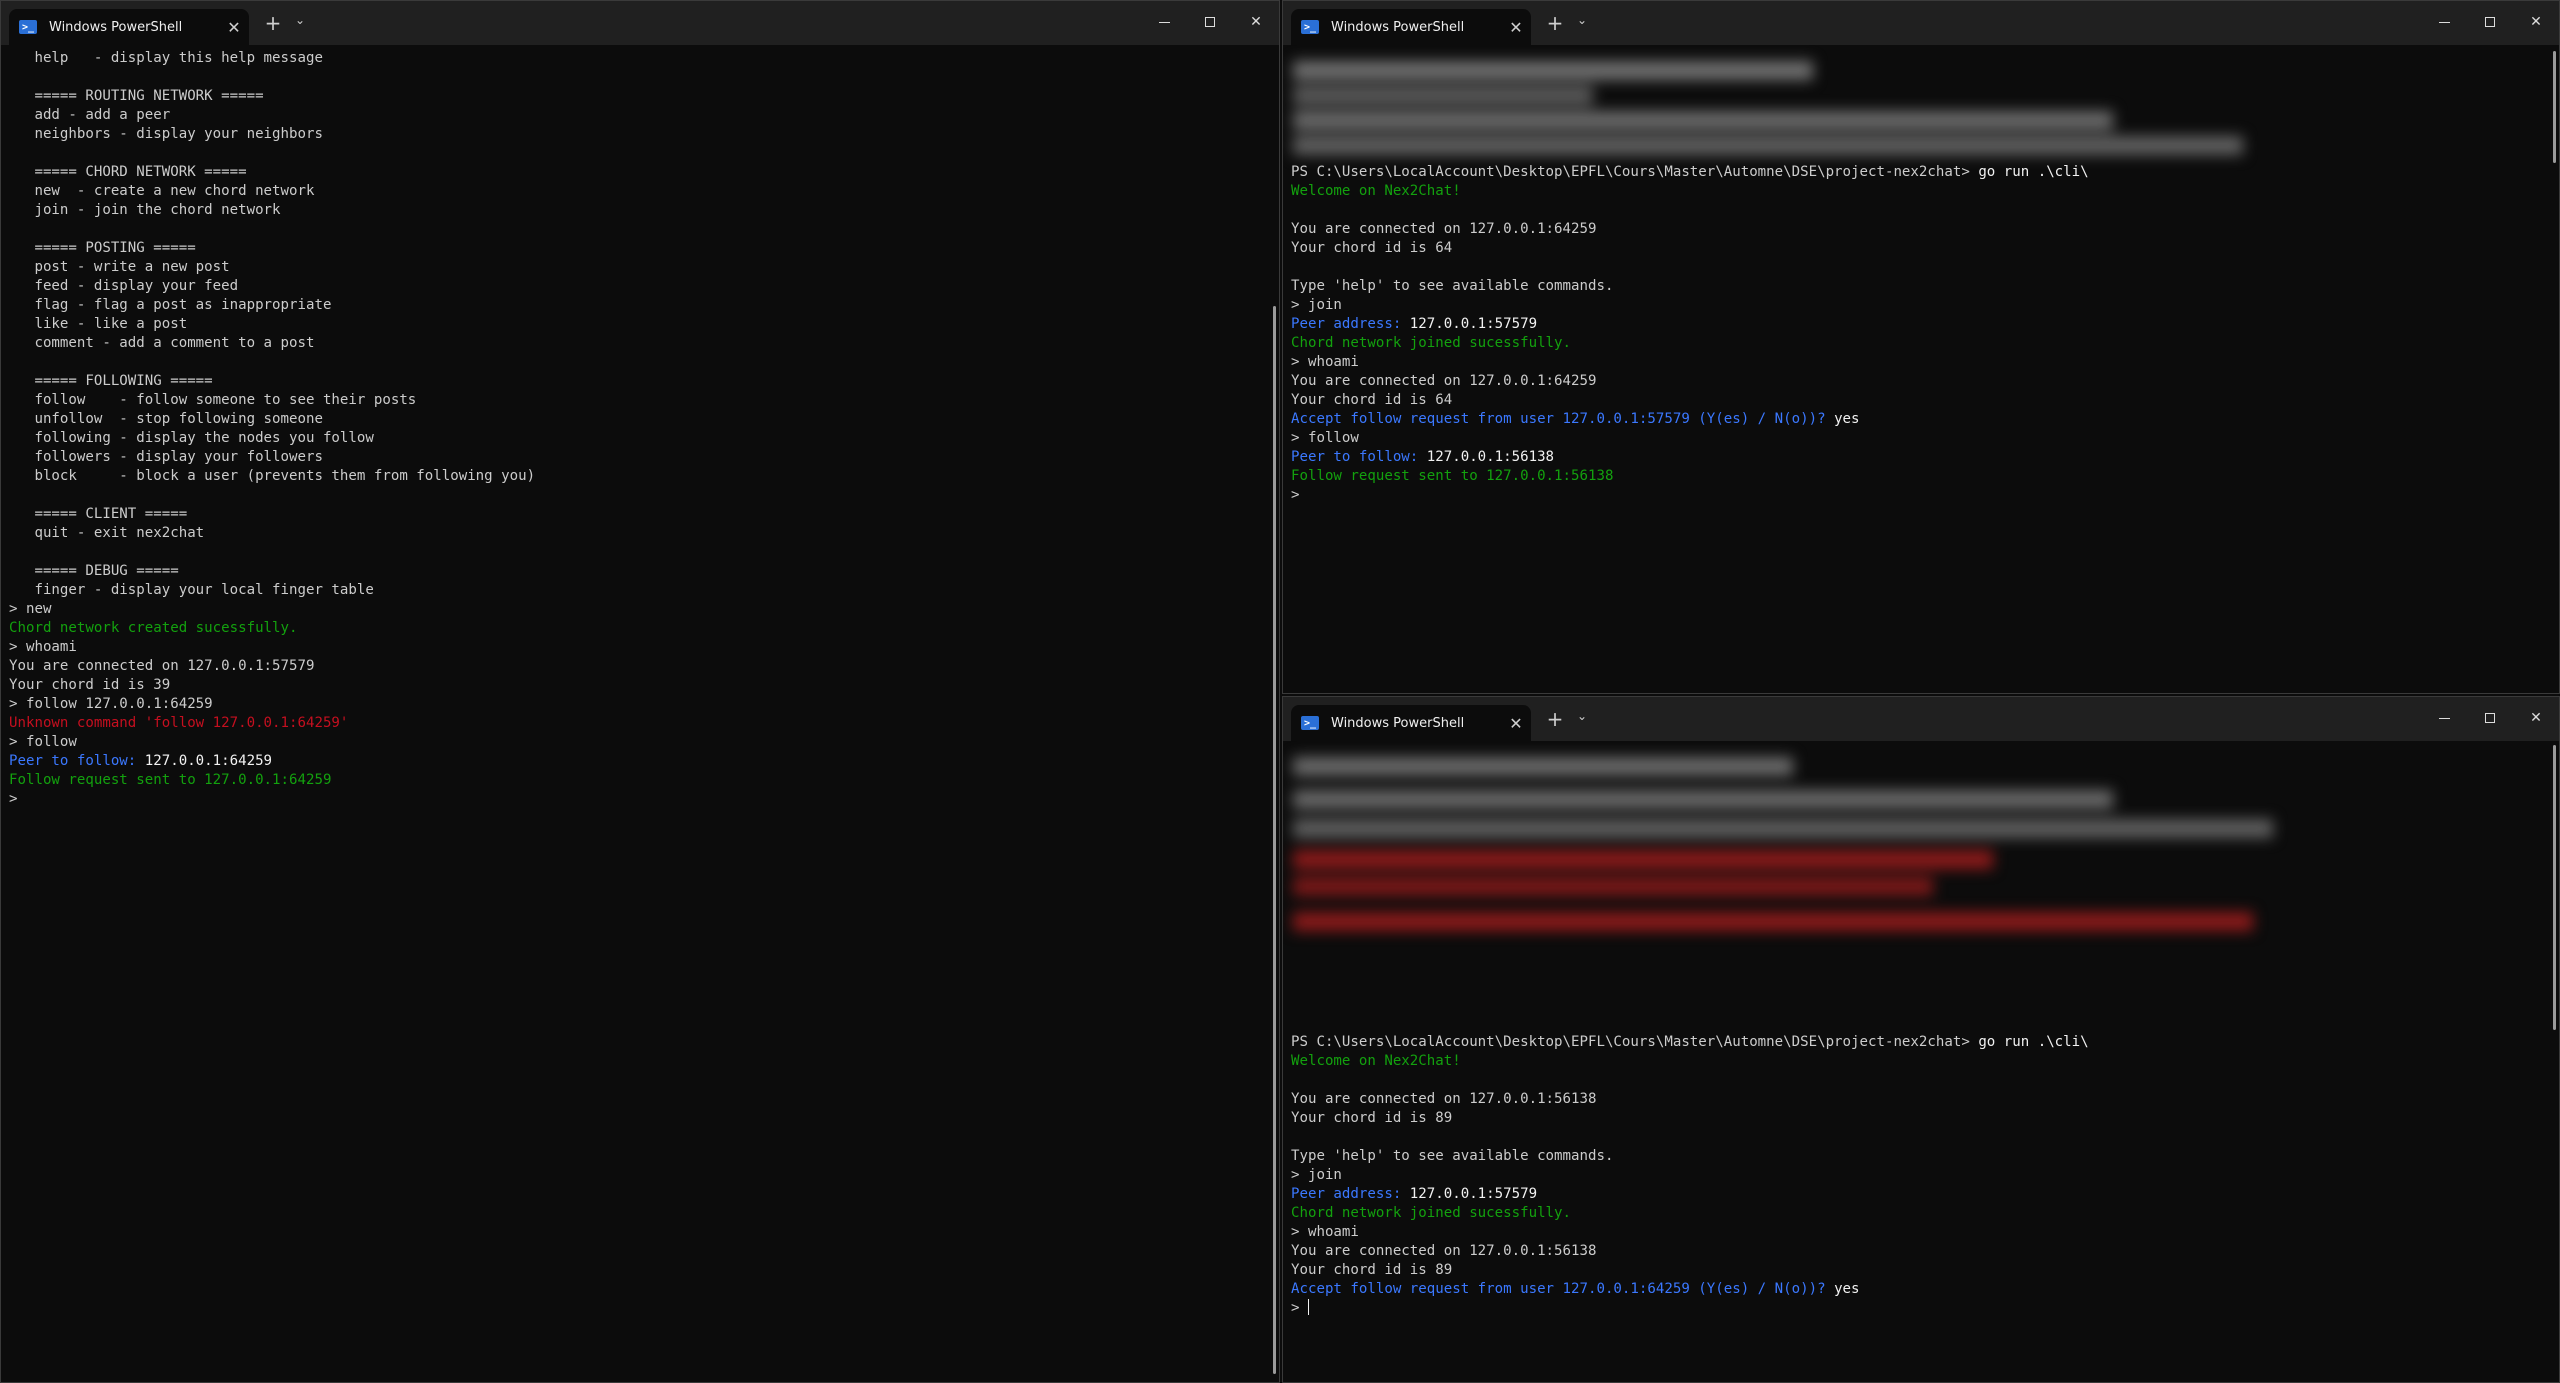 Image resolution: width=2560 pixels, height=1383 pixels. What do you see at coordinates (1325, 438) in the screenshot?
I see `line-text: > follow` at bounding box center [1325, 438].